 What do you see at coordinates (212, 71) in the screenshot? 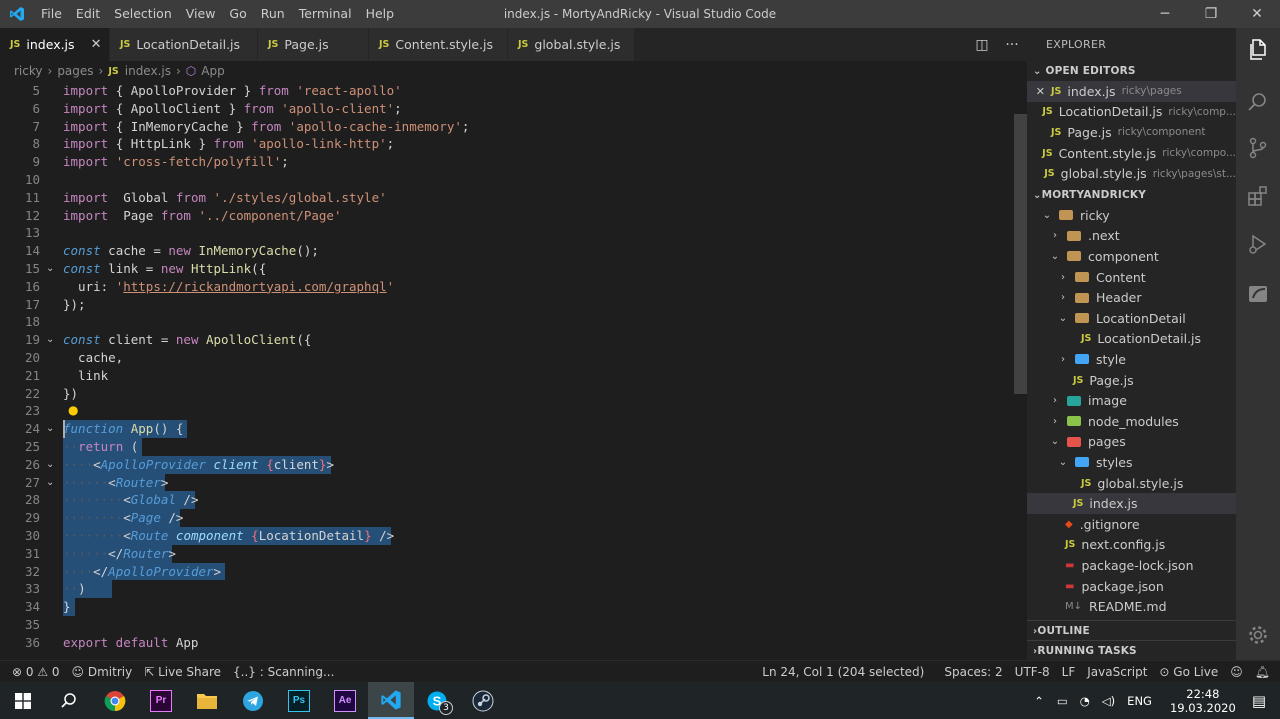
I see `breadcrumb-app: App` at bounding box center [212, 71].